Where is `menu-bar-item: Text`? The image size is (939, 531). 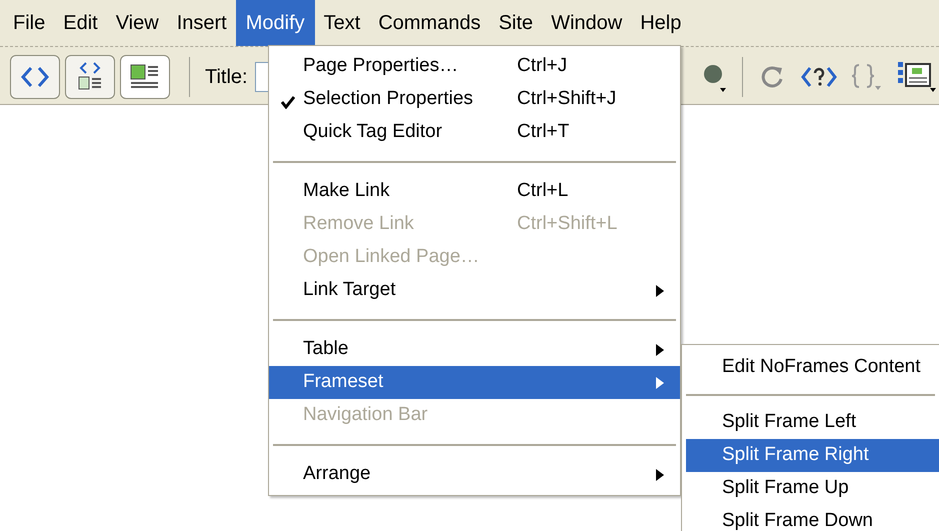 menu-bar-item: Text is located at coordinates (342, 23).